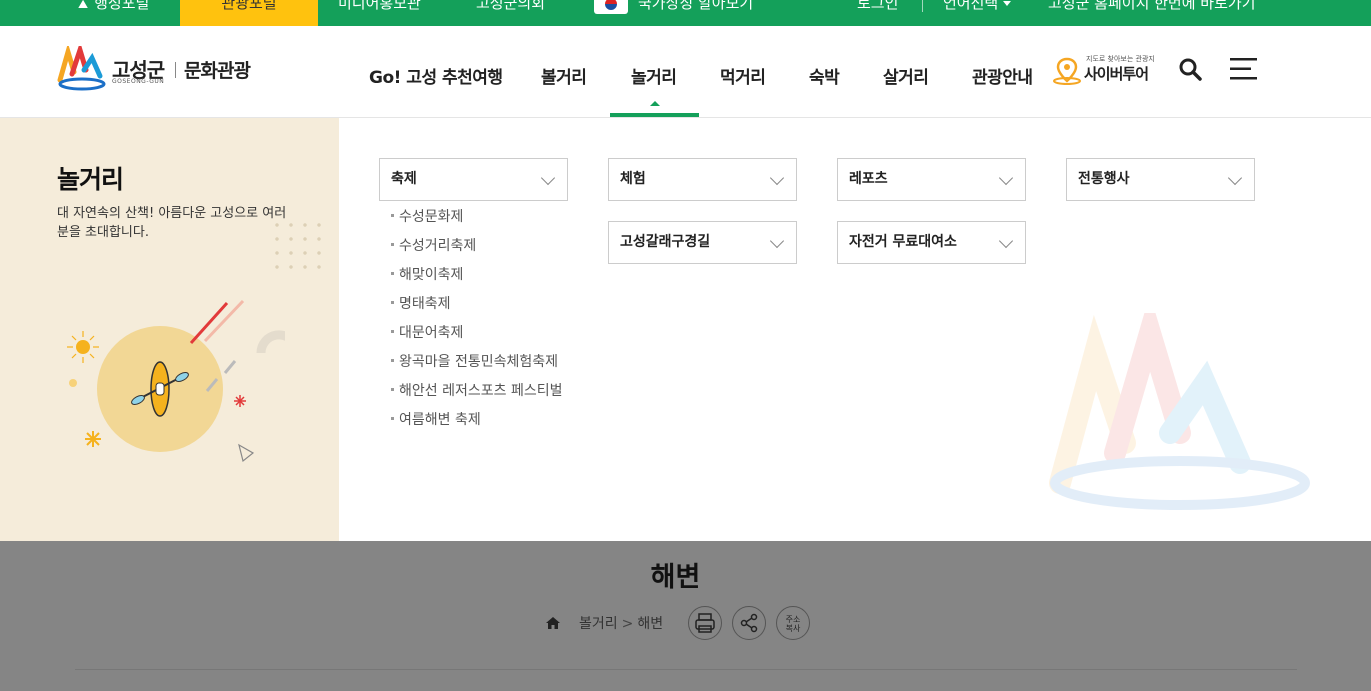 Image resolution: width=1371 pixels, height=691 pixels. Describe the element at coordinates (654, 75) in the screenshot. I see `nav-activities: 놀거리` at that location.